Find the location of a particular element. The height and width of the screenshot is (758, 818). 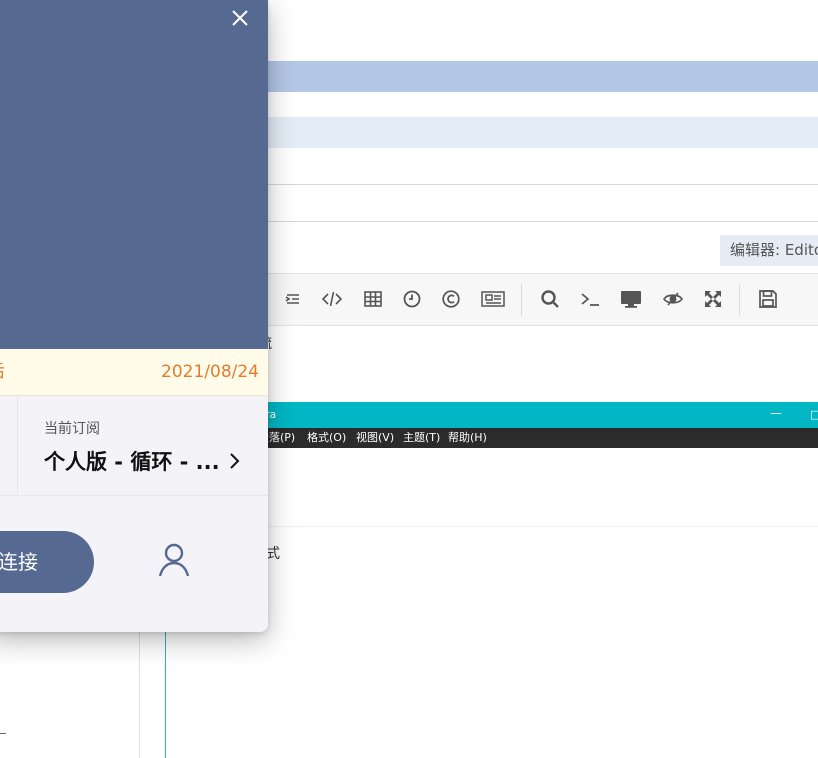

monitor-icon is located at coordinates (631, 299).